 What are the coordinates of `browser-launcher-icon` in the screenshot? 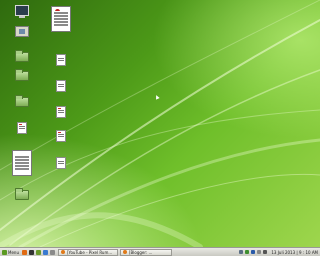 It's located at (24, 252).